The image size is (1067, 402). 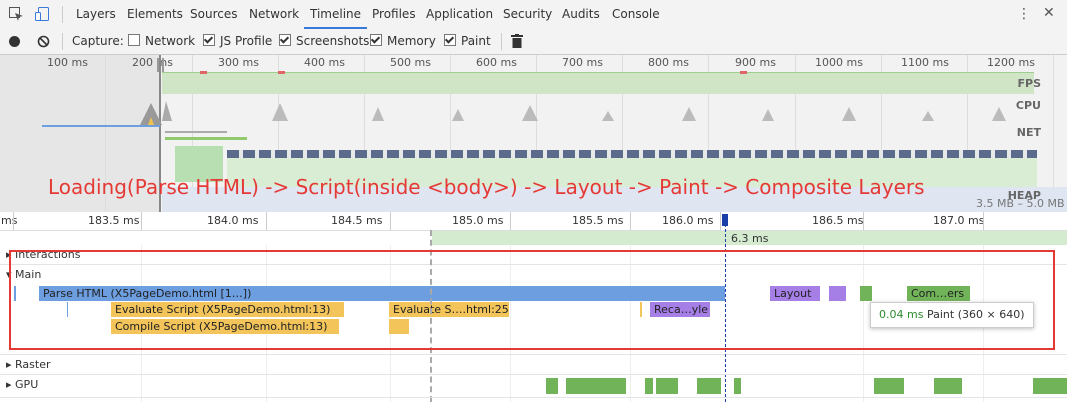 I want to click on overview-tick-label: 100 ms, so click(x=67, y=62).